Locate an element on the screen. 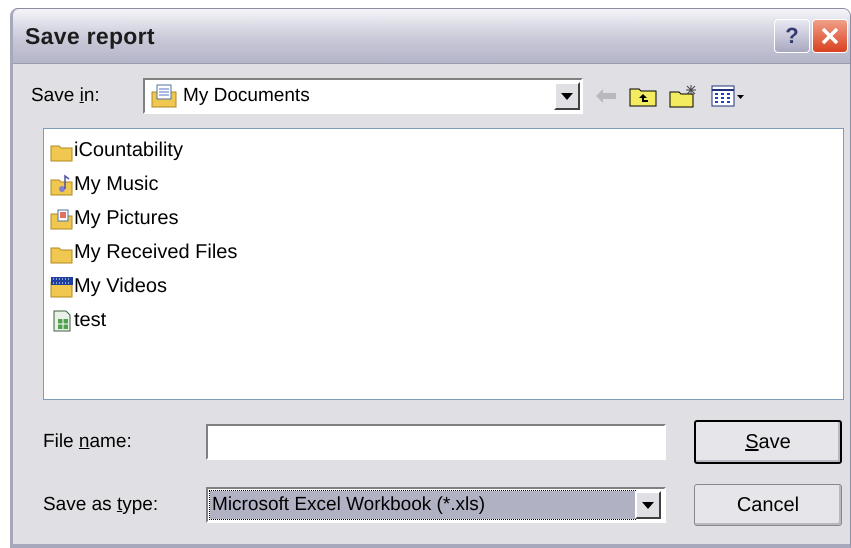 This screenshot has width=851, height=548. save-in-value: My Documents is located at coordinates (247, 96).